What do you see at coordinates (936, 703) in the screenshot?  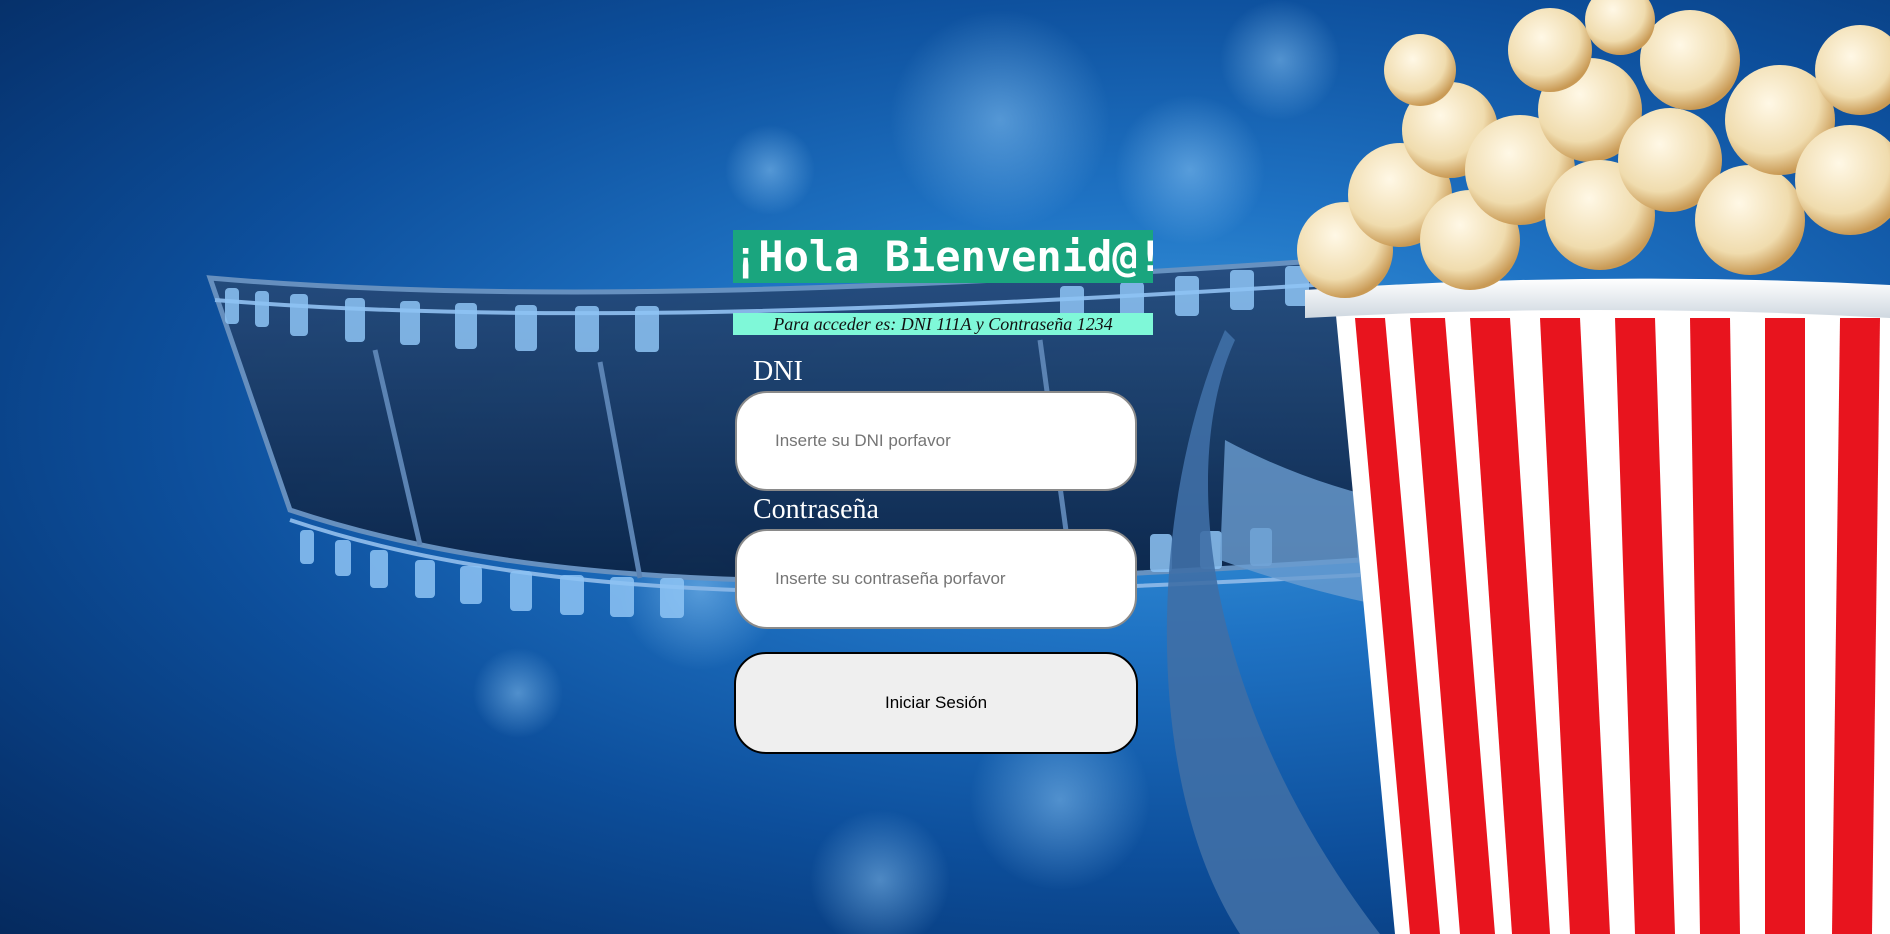 I see `login-button: Iniciar Sesión` at bounding box center [936, 703].